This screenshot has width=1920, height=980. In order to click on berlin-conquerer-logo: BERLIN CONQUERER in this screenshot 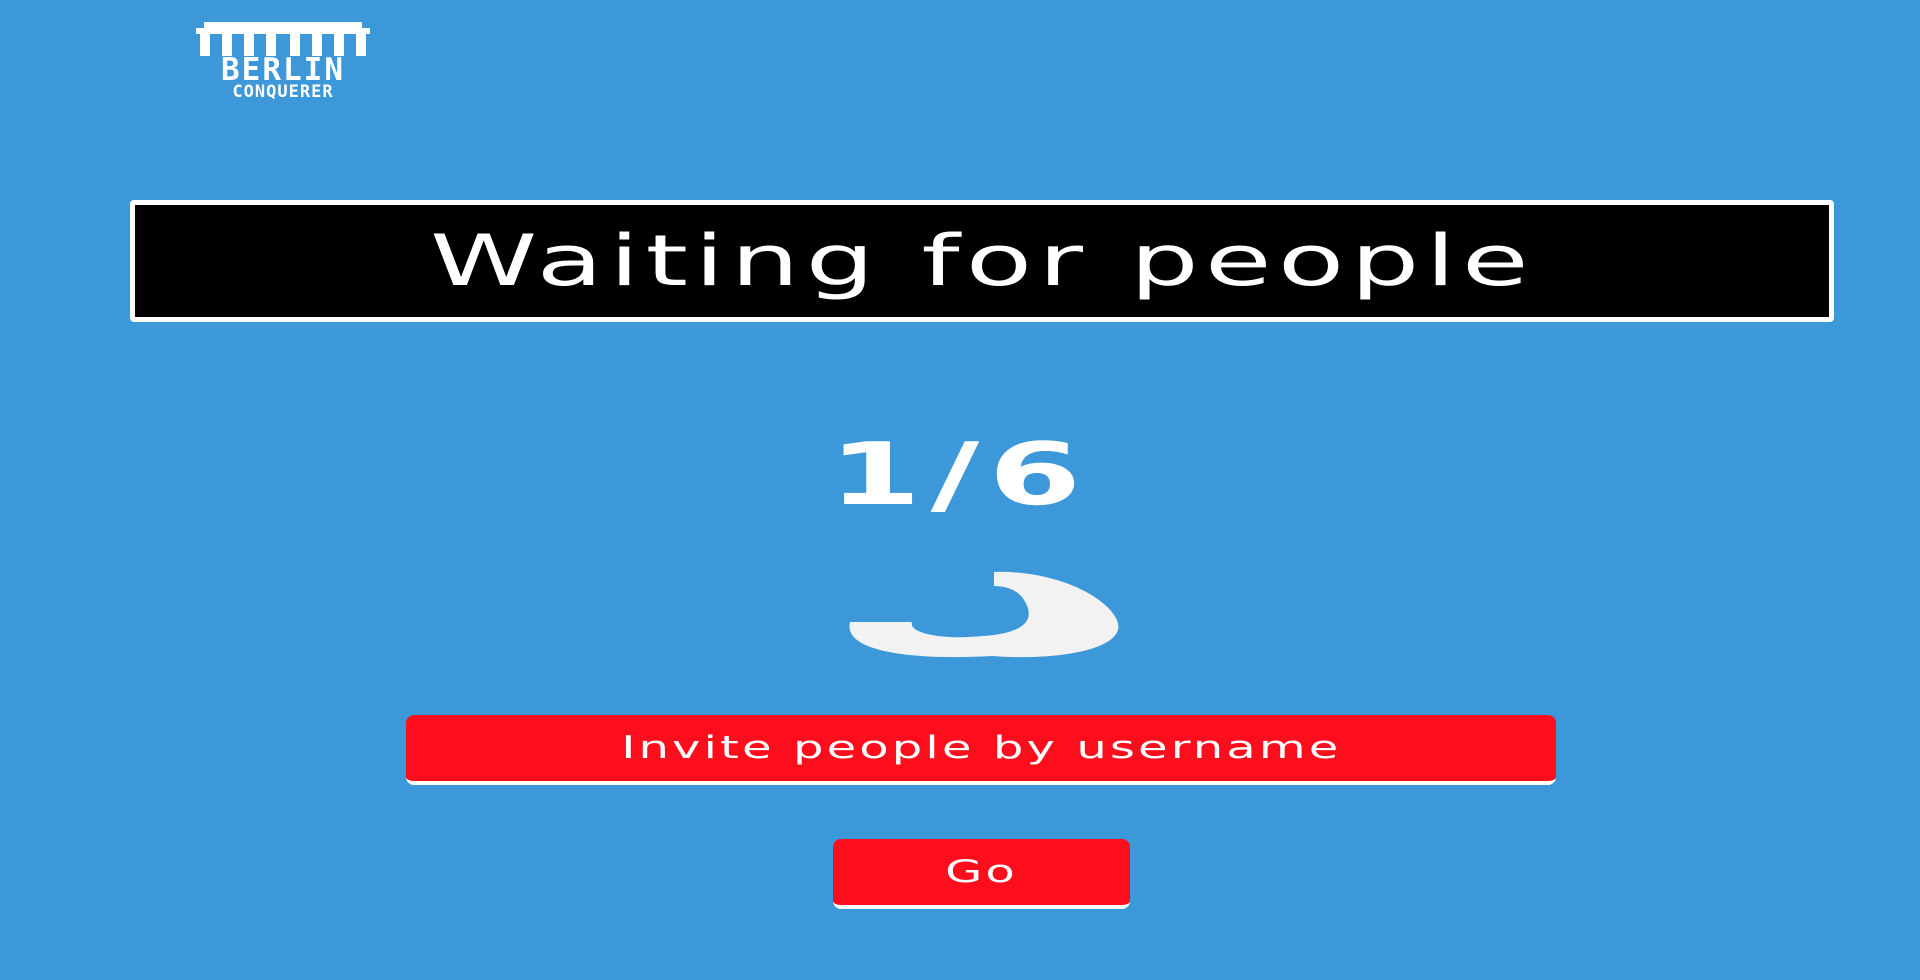, I will do `click(283, 62)`.